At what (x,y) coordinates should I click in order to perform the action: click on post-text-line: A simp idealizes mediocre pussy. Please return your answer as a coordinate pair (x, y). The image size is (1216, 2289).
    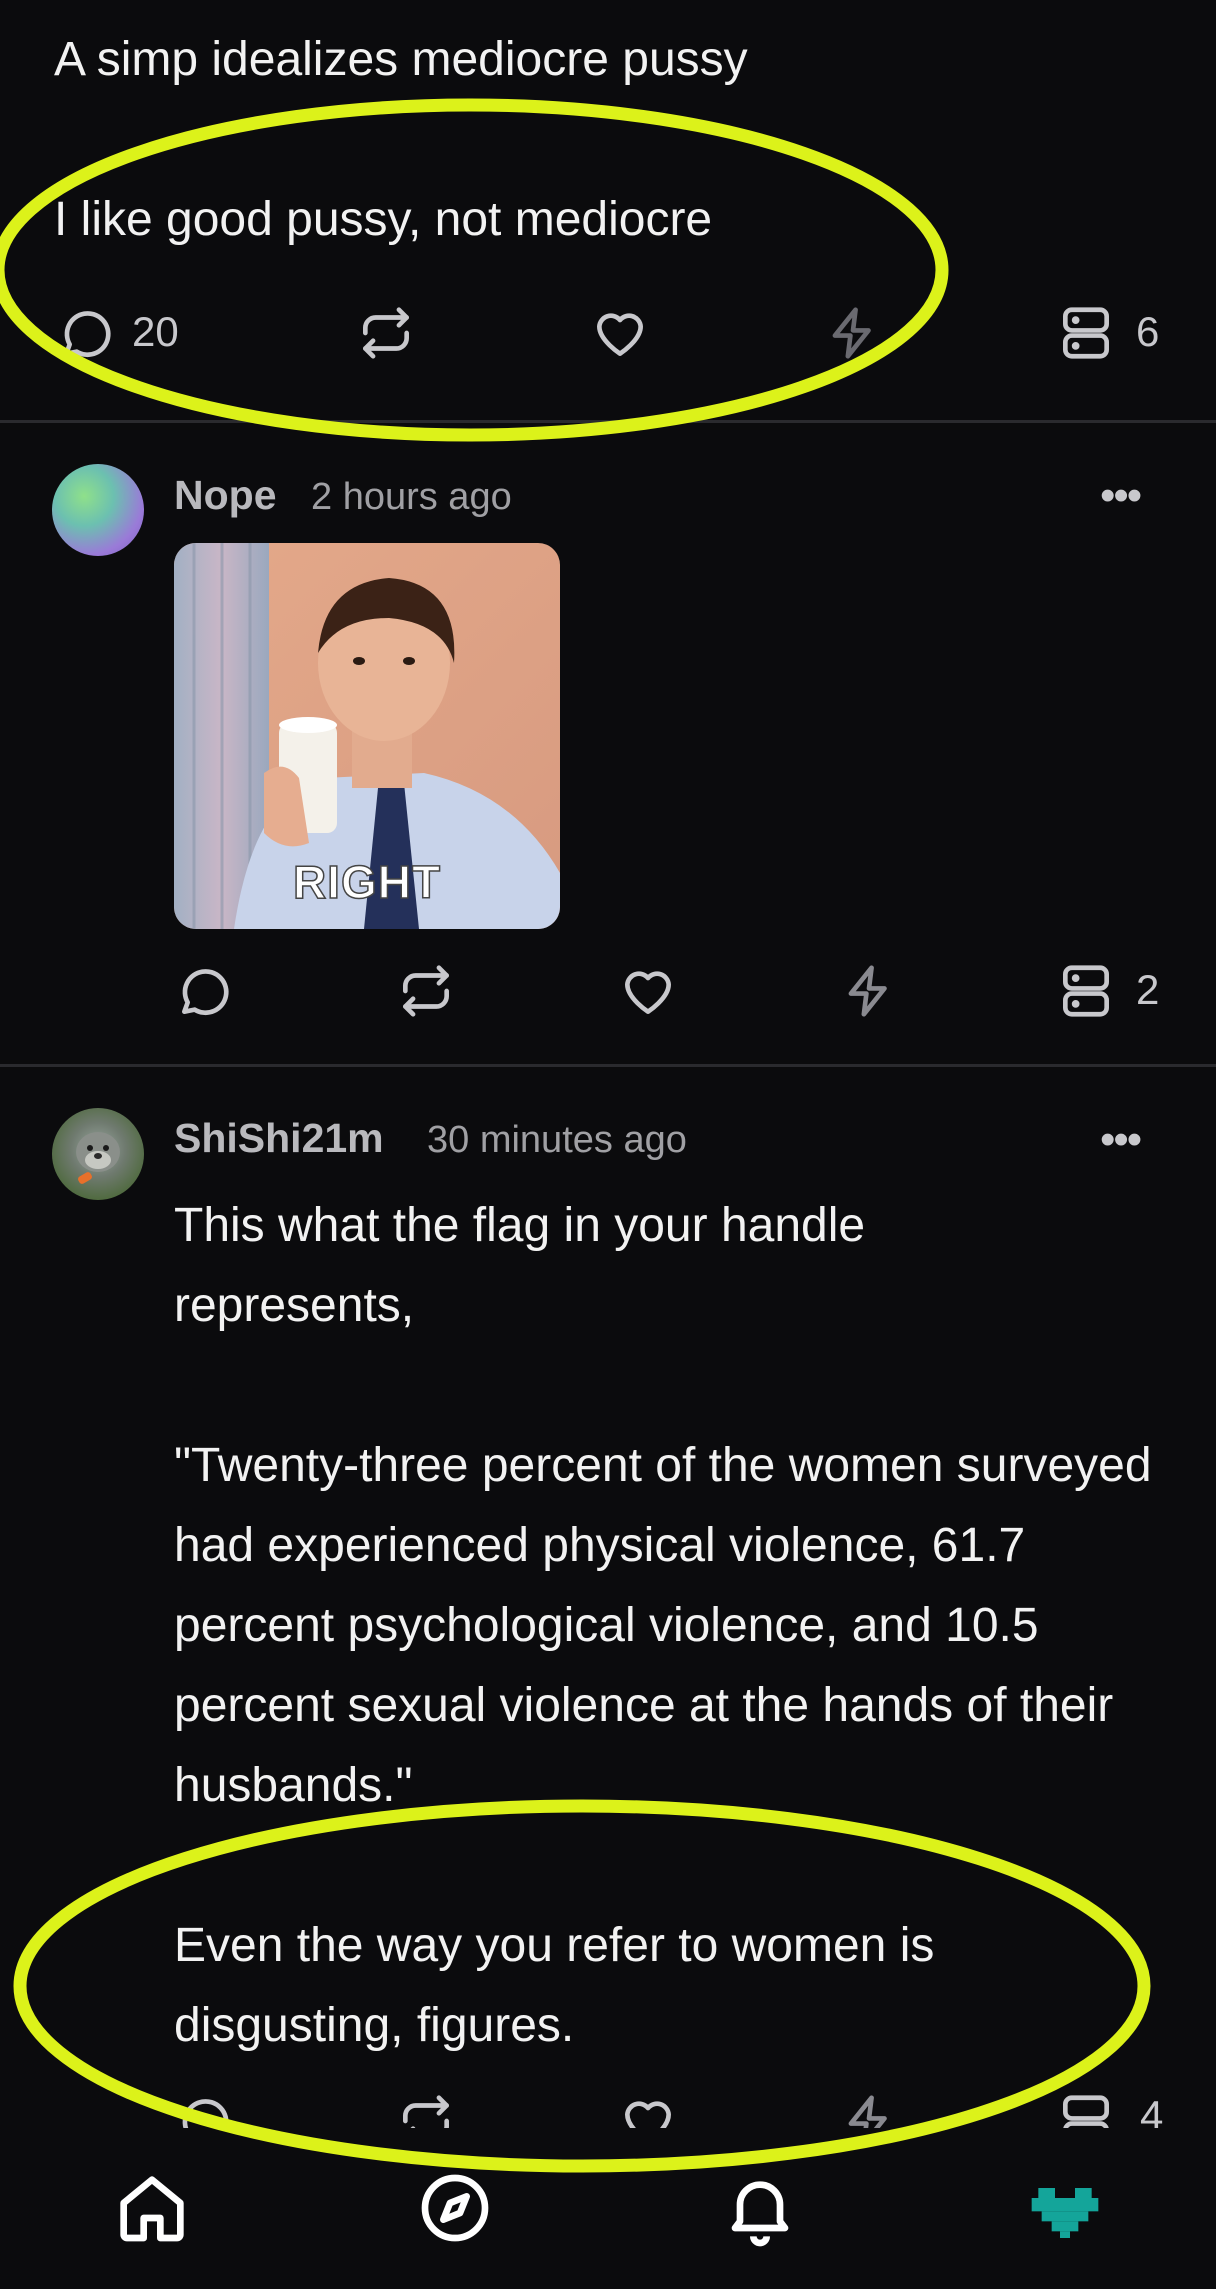
    Looking at the image, I should click on (401, 59).